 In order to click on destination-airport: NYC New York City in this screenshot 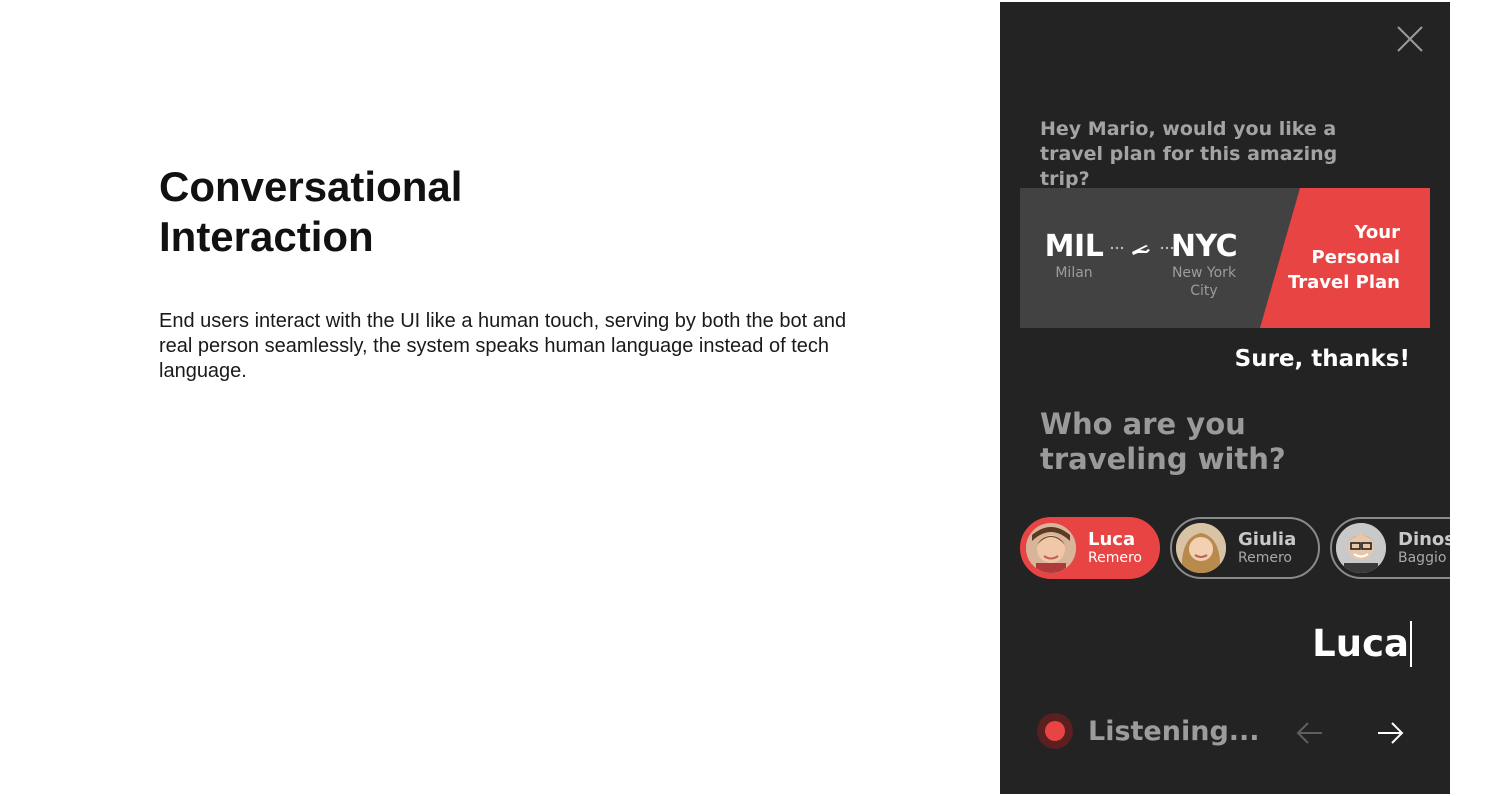, I will do `click(1204, 265)`.